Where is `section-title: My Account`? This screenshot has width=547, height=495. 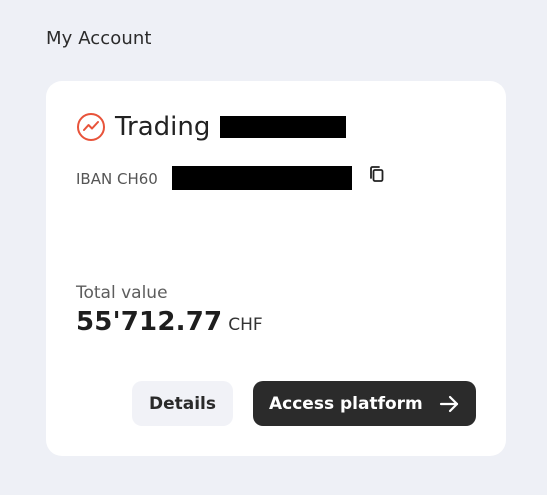 section-title: My Account is located at coordinates (99, 38).